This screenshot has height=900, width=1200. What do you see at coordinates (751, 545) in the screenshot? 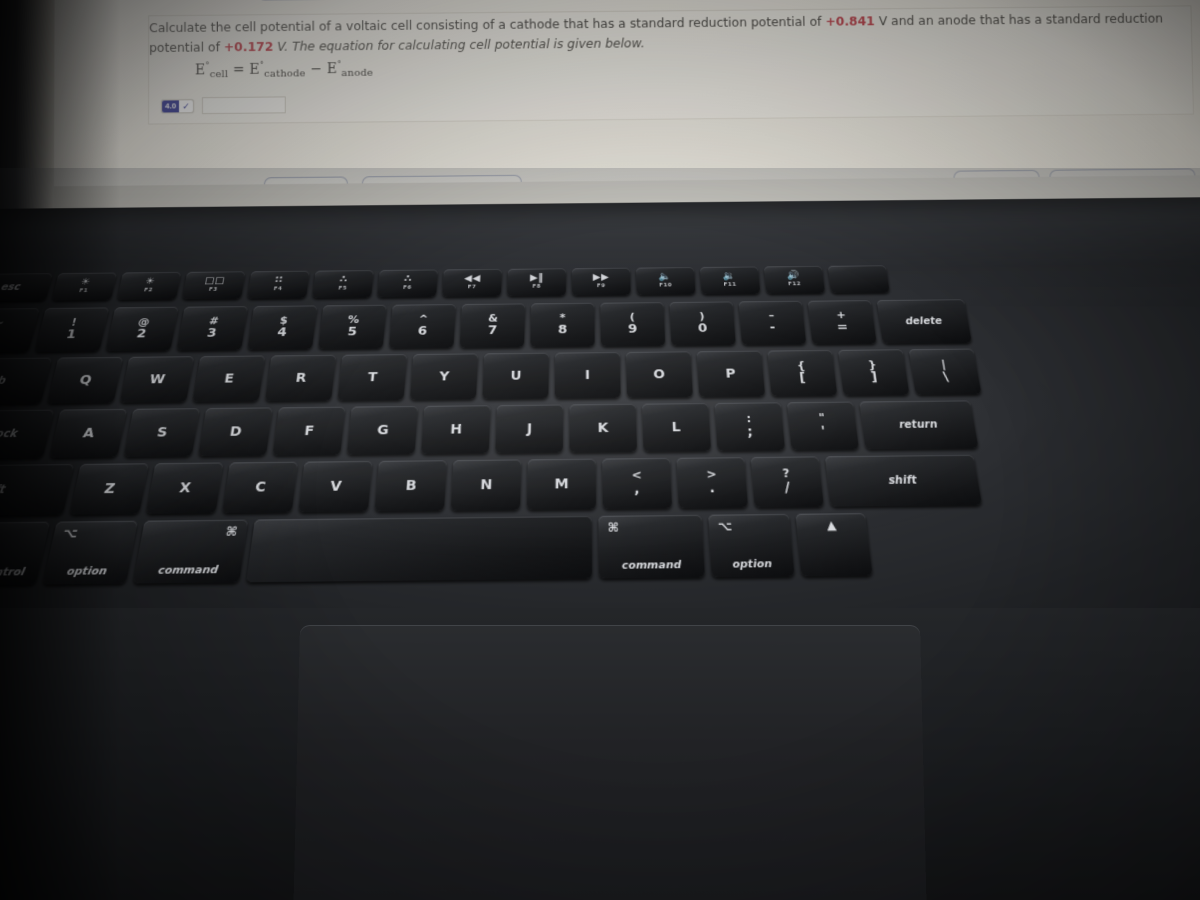
I see `key-option-right: ⌥ option` at bounding box center [751, 545].